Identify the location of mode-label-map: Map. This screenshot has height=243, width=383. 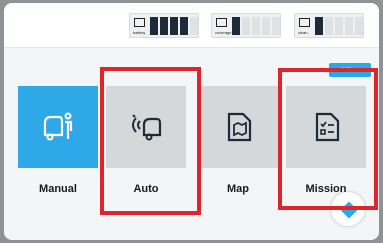
(238, 189).